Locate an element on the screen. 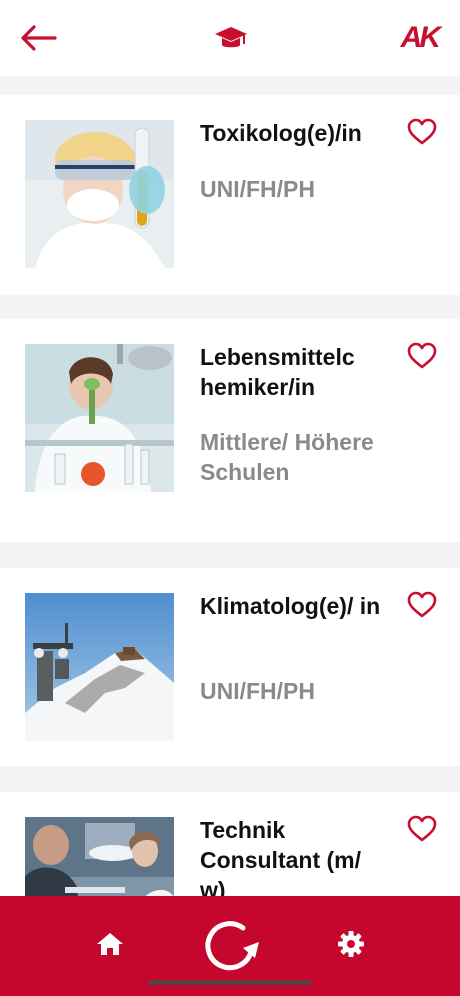 This screenshot has height=996, width=460. back-button is located at coordinates (38, 38).